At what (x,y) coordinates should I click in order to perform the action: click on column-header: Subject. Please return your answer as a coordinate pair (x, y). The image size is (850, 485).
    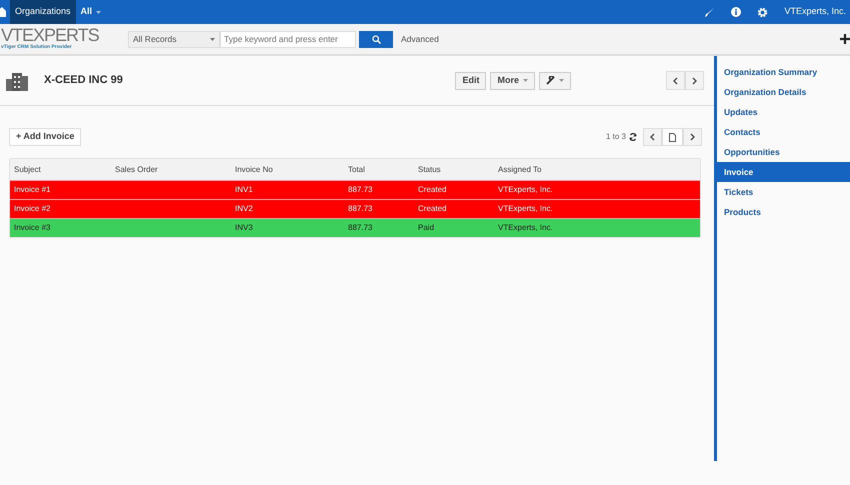
    Looking at the image, I should click on (27, 170).